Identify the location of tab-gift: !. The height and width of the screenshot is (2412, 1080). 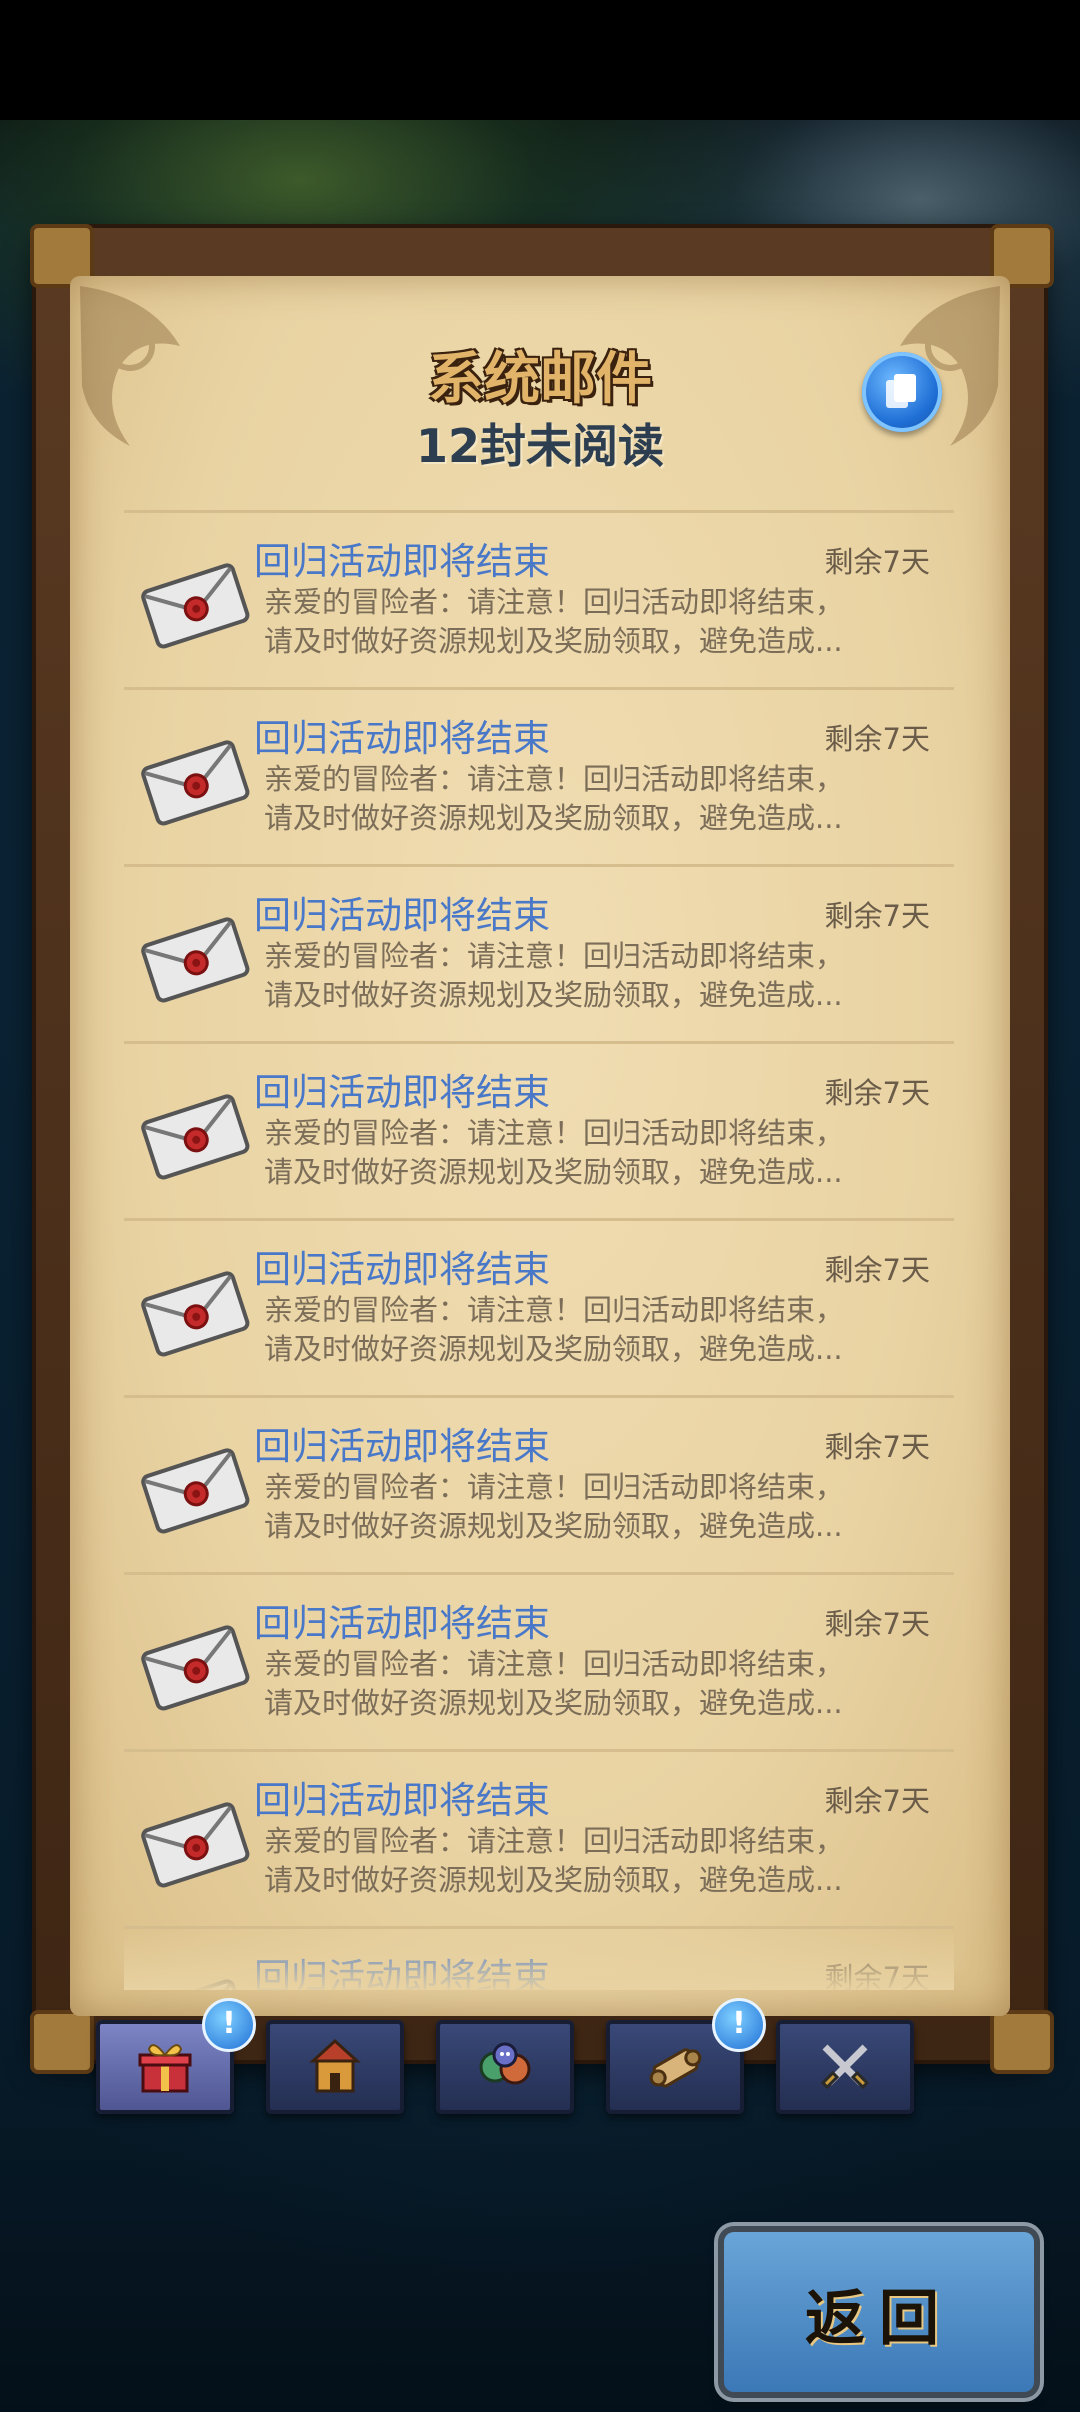
(176, 2056).